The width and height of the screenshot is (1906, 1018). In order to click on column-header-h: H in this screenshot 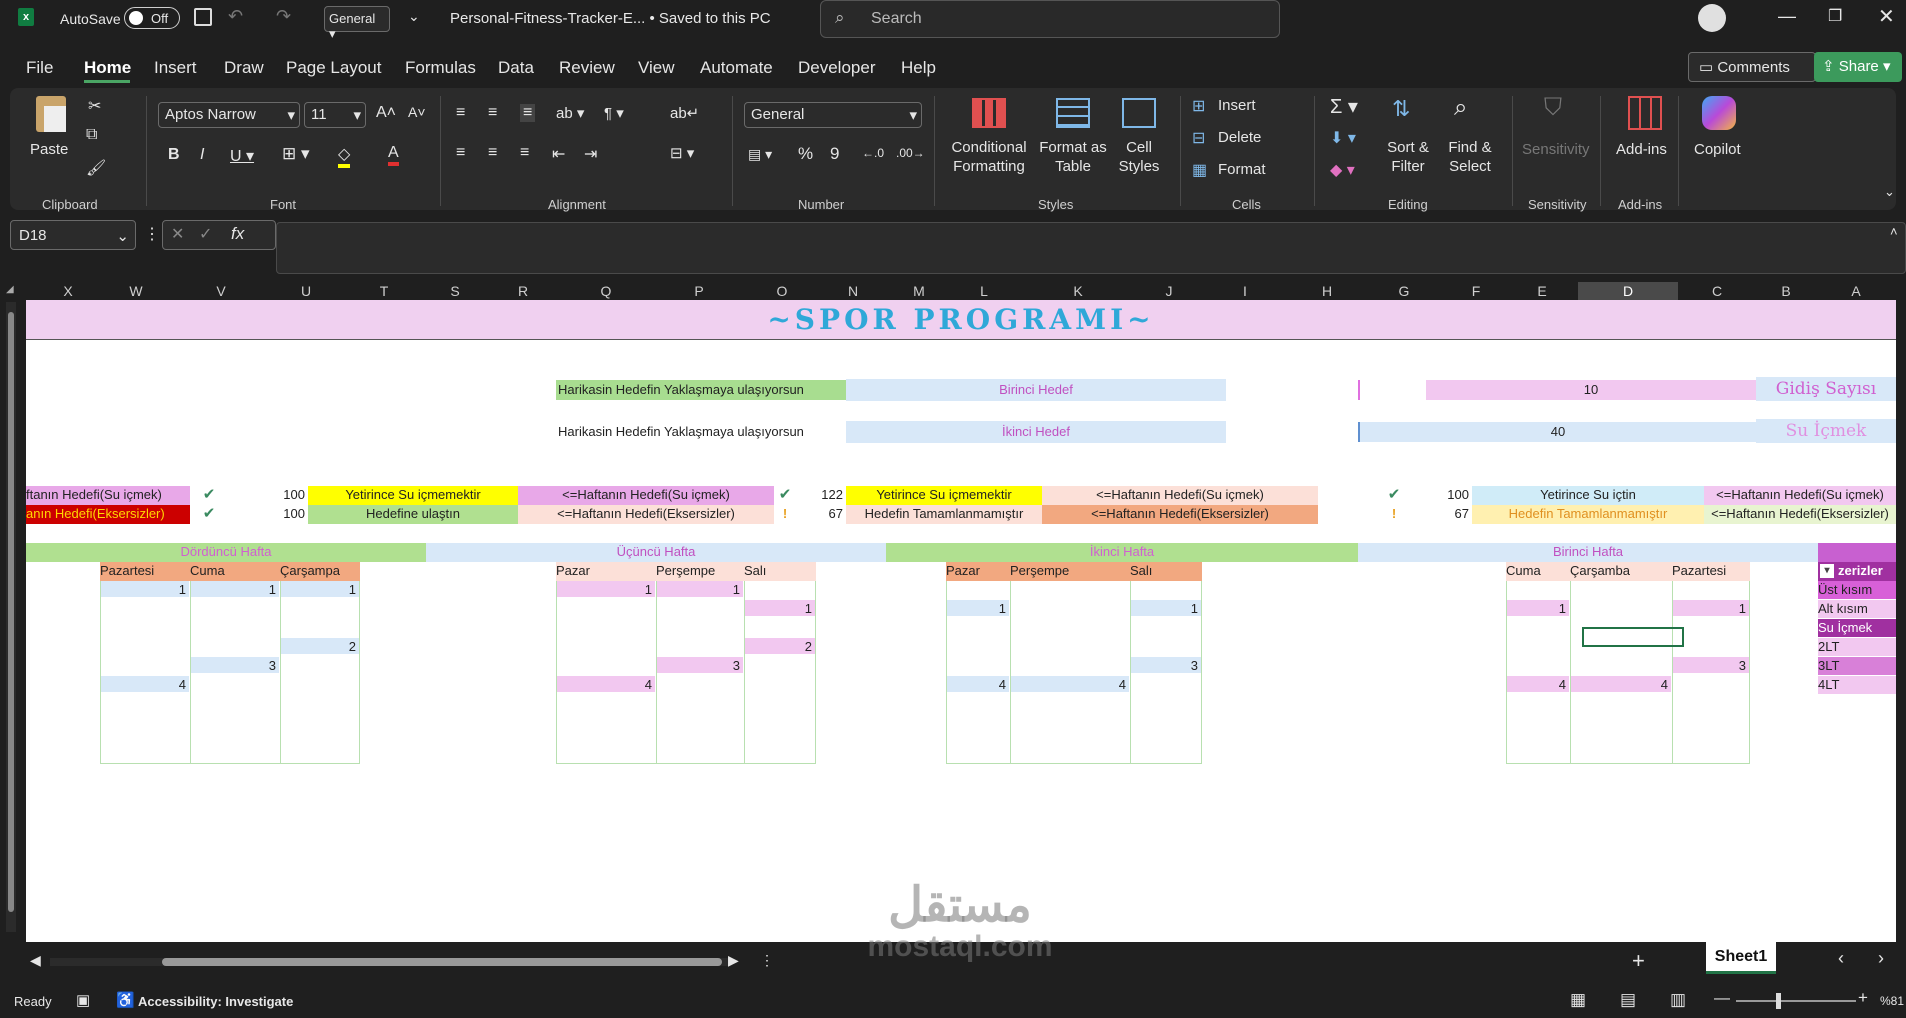, I will do `click(1327, 291)`.